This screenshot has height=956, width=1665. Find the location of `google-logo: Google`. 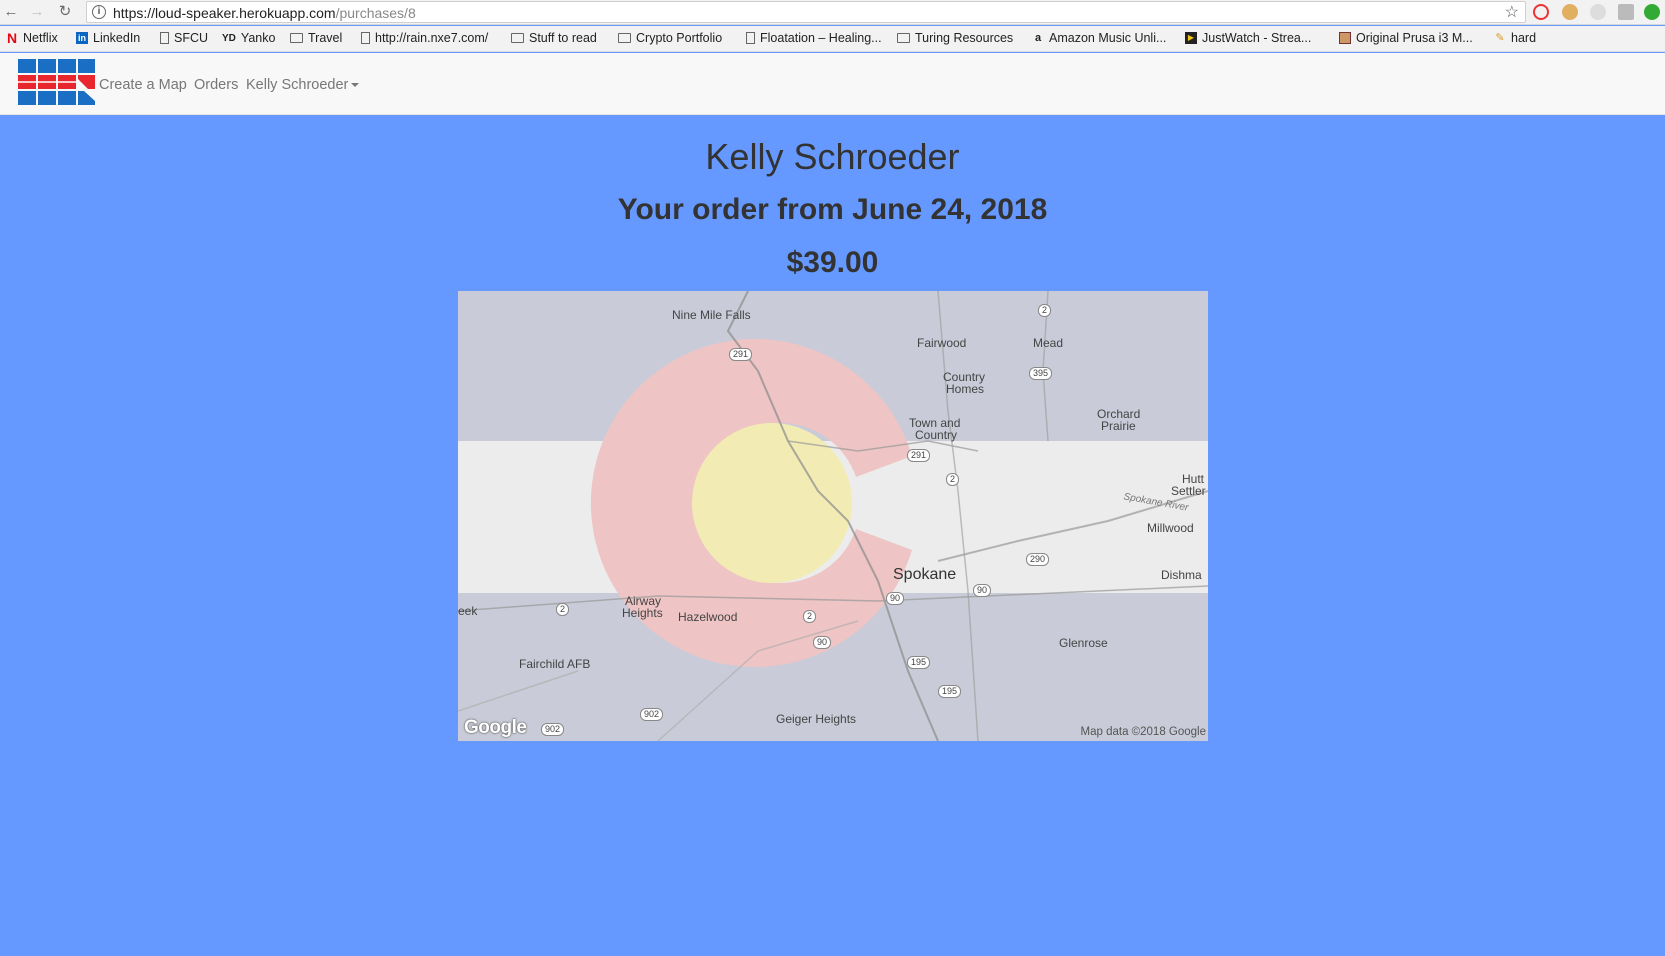

google-logo: Google is located at coordinates (495, 727).